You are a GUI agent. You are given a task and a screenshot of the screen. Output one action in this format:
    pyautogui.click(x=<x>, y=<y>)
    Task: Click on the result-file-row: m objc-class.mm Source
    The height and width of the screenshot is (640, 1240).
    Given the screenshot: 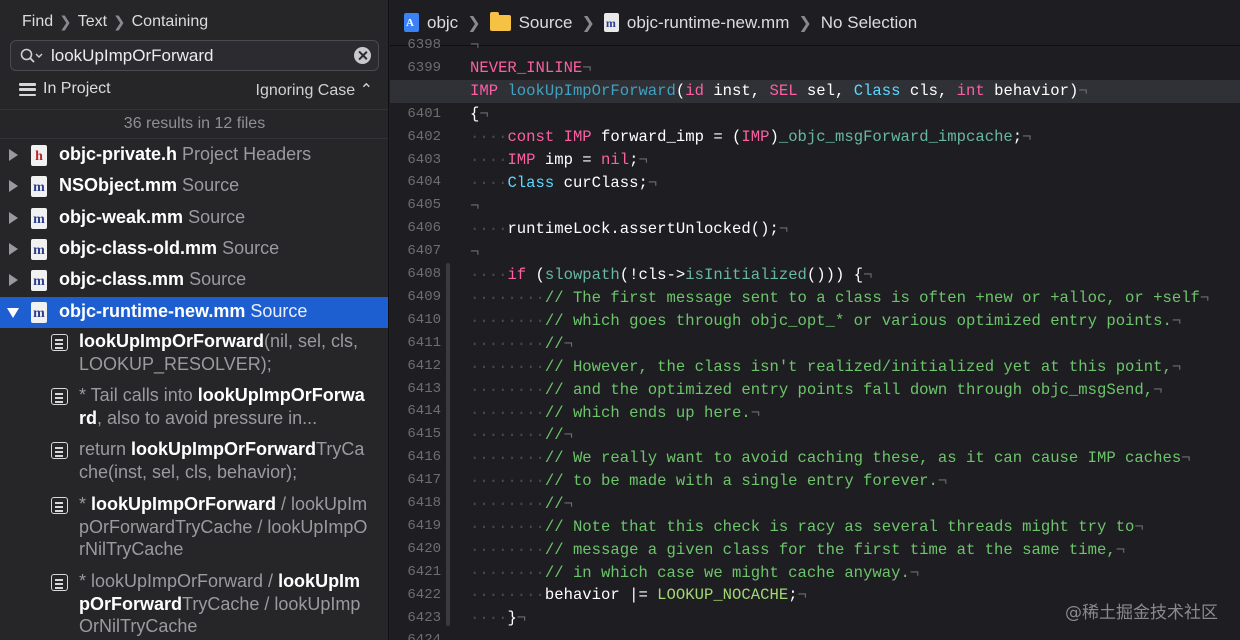 What is the action you would take?
    pyautogui.click(x=194, y=280)
    